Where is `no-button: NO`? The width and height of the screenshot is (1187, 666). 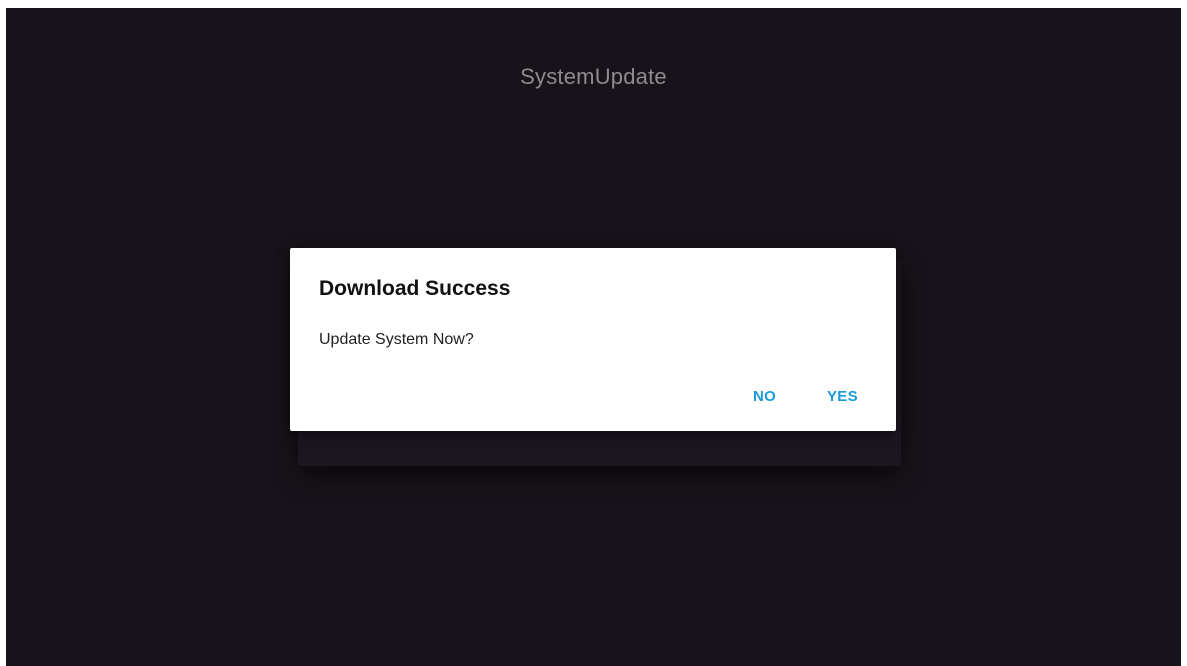 no-button: NO is located at coordinates (764, 396).